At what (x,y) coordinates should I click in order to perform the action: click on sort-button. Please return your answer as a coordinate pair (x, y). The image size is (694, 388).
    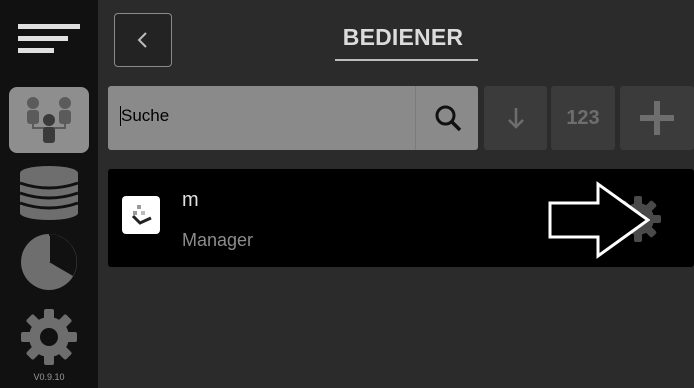
    Looking at the image, I should click on (515, 118).